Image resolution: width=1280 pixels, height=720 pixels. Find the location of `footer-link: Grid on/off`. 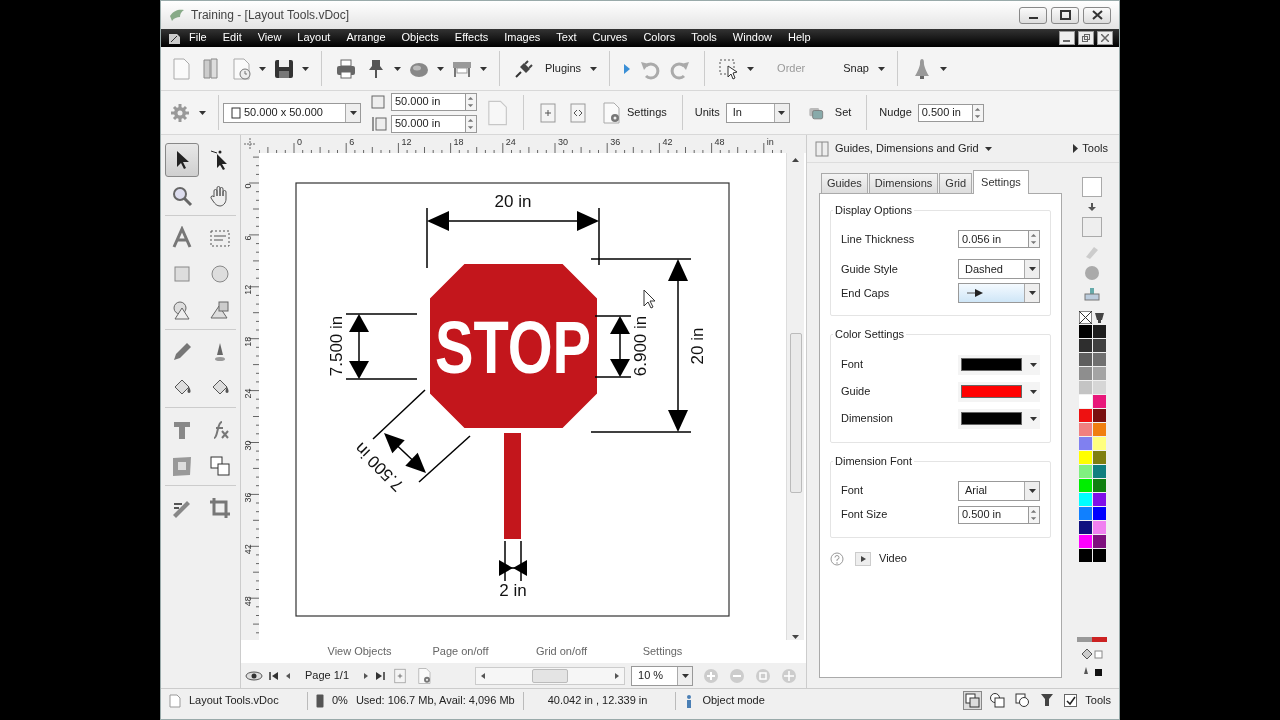

footer-link: Grid on/off is located at coordinates (561, 651).